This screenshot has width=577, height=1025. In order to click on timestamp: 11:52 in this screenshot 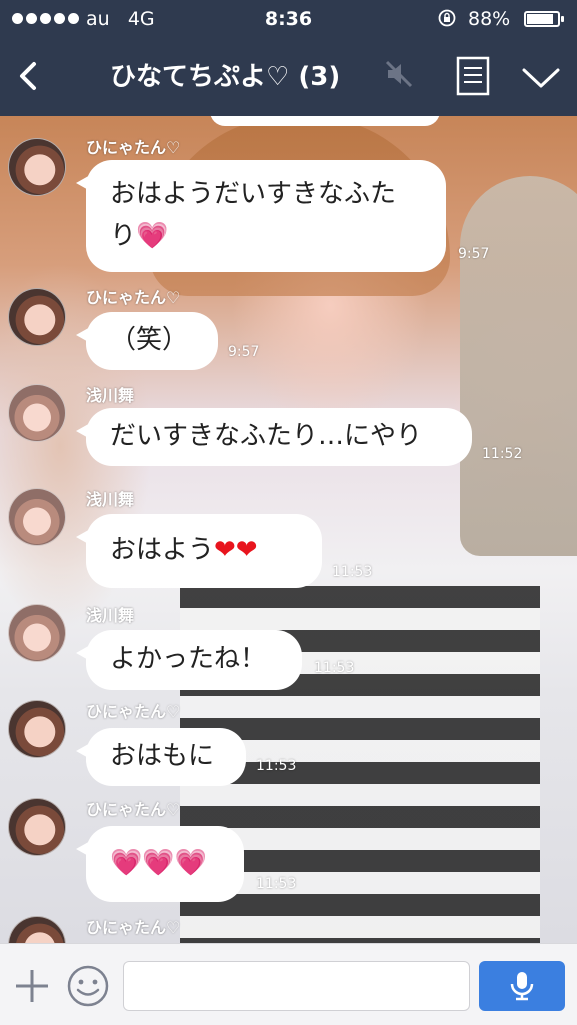, I will do `click(502, 454)`.